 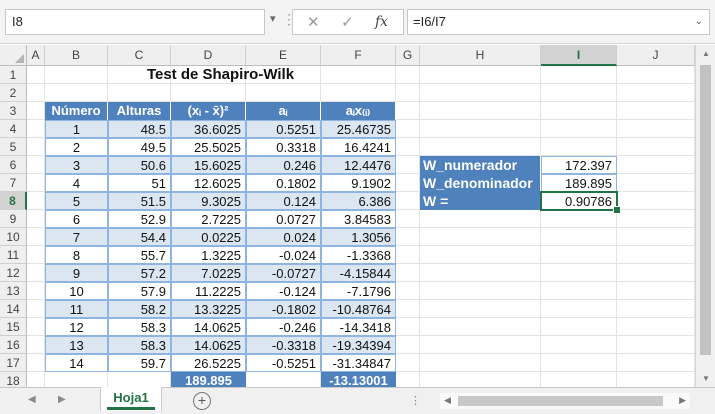 What do you see at coordinates (283, 201) in the screenshot?
I see `table-cell: 0.124` at bounding box center [283, 201].